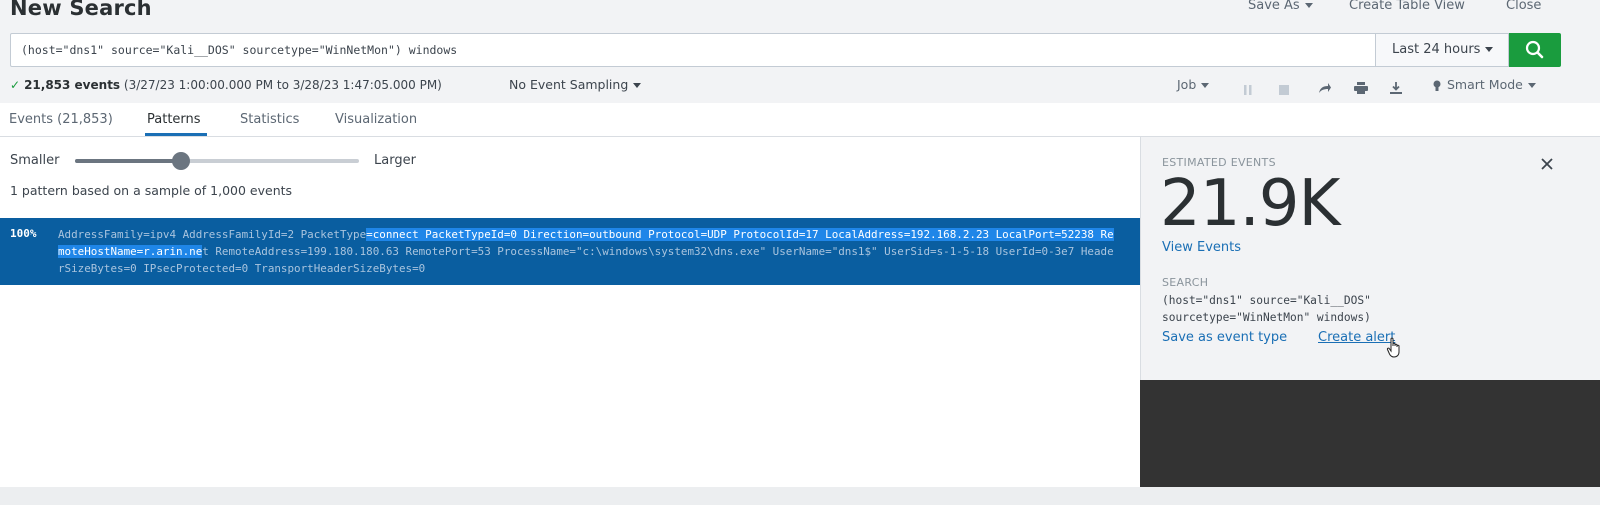 This screenshot has width=1600, height=505. I want to click on close-panel-button, so click(1547, 164).